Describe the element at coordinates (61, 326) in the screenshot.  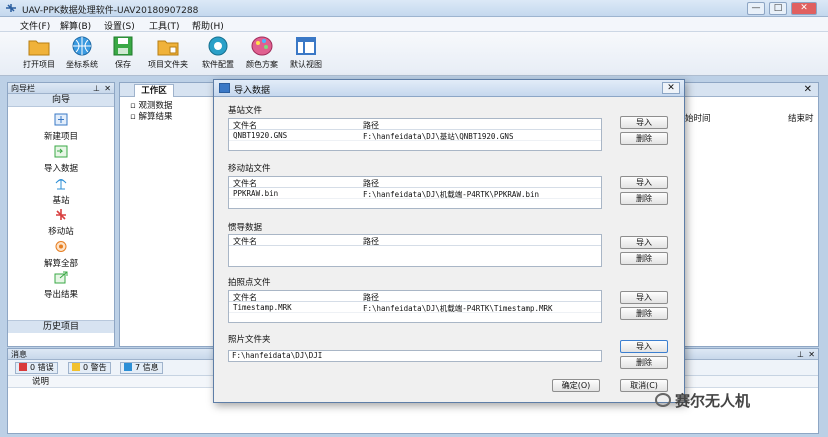
I see `history-projects: 历史项目` at that location.